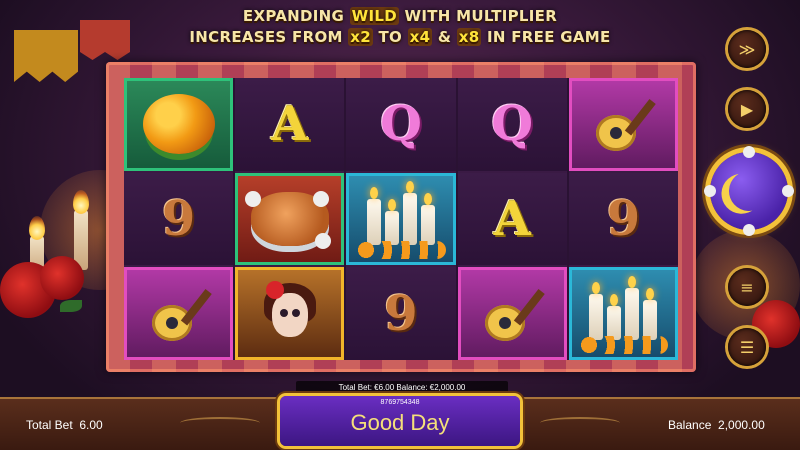 Image resolution: width=800 pixels, height=450 pixels. Describe the element at coordinates (623, 307) in the screenshot. I see `candles-symbol-icon` at that location.